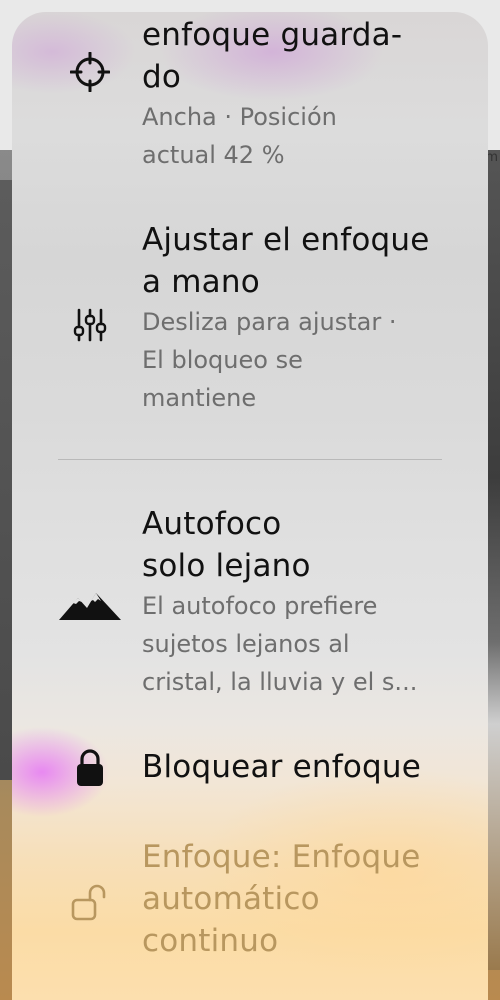 This screenshot has width=500, height=1000. What do you see at coordinates (282, 767) in the screenshot?
I see `menu-item-title: Bloquear enfoque` at bounding box center [282, 767].